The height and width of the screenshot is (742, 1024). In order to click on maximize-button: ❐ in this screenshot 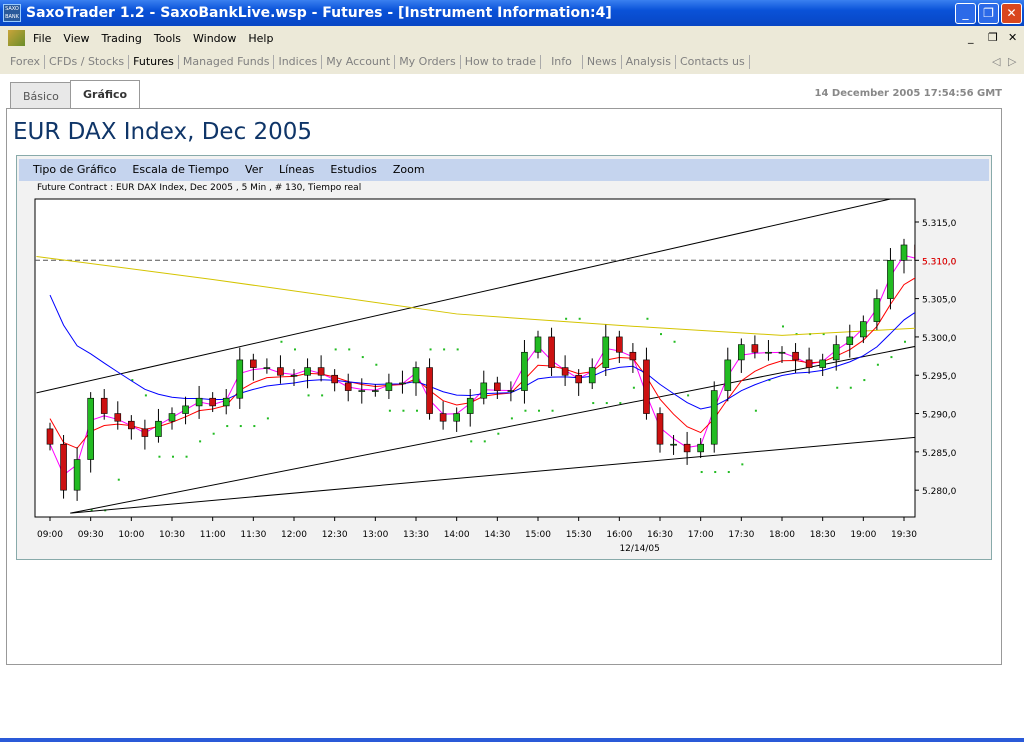, I will do `click(988, 13)`.